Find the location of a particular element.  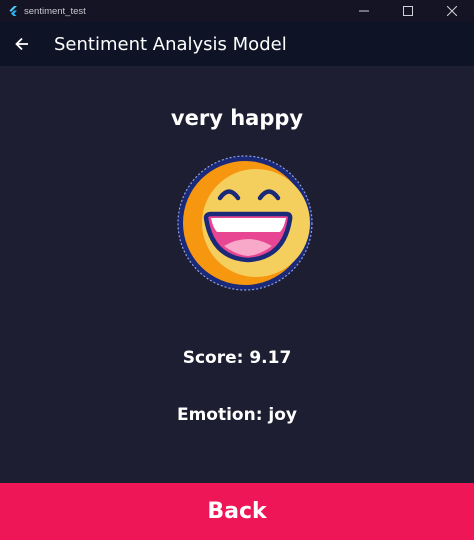

arrow-left-icon is located at coordinates (21, 44).